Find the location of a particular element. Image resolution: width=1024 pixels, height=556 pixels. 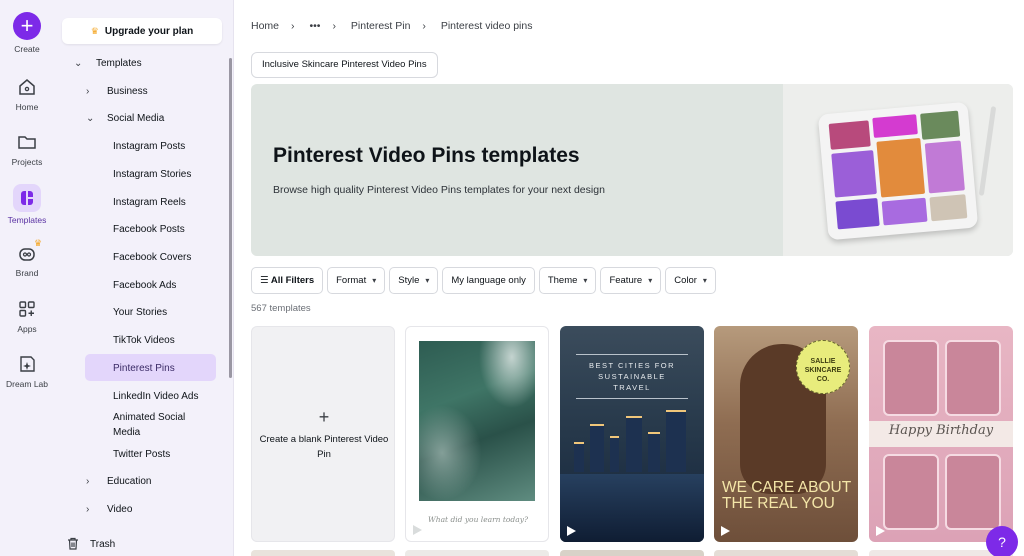

home-icon is located at coordinates (27, 87).